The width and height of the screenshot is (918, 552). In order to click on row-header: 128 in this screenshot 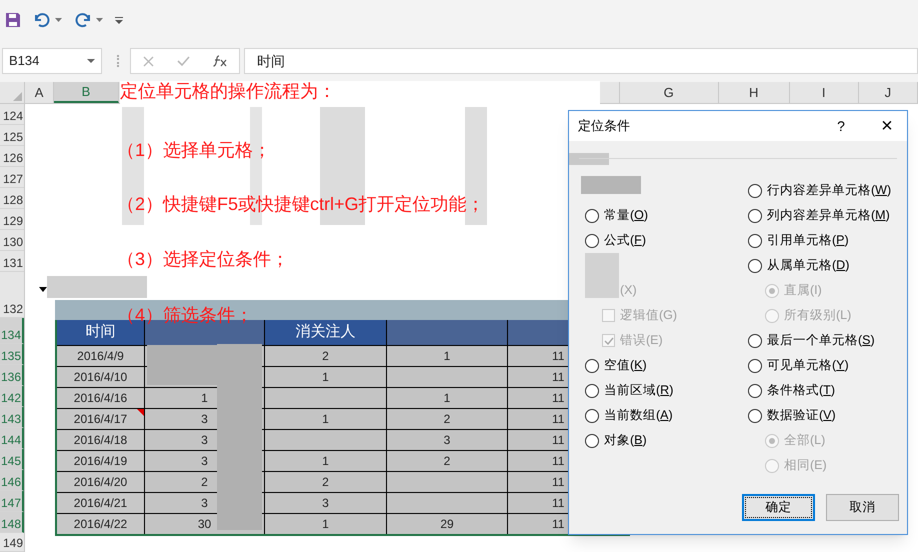, I will do `click(12, 198)`.